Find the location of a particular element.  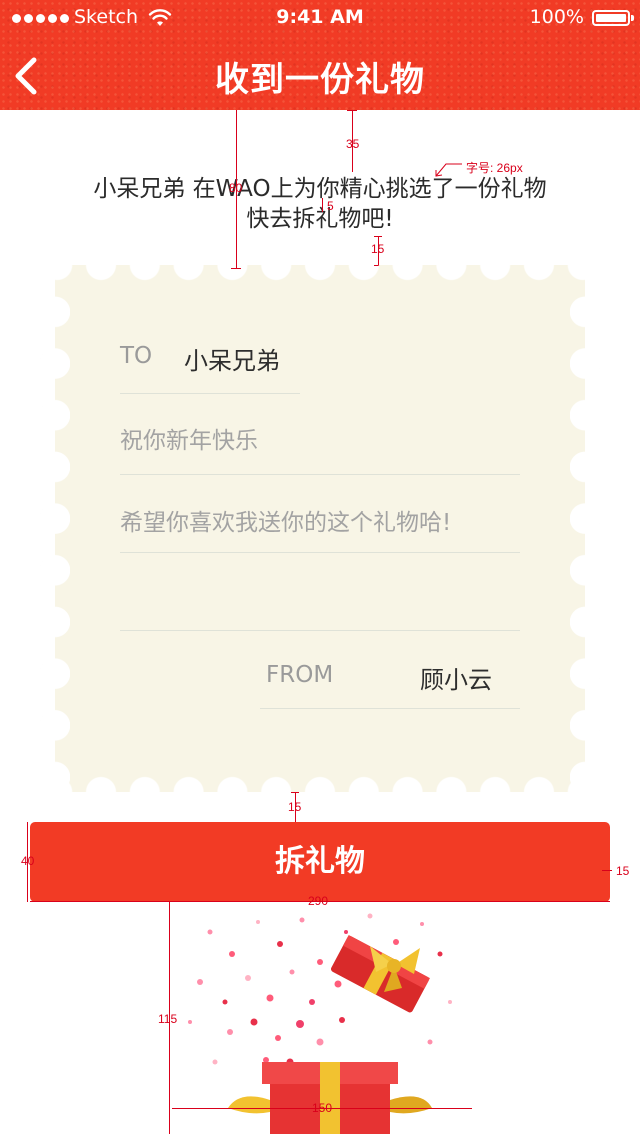

spec-card-button-gap: 15 is located at coordinates (295, 807).